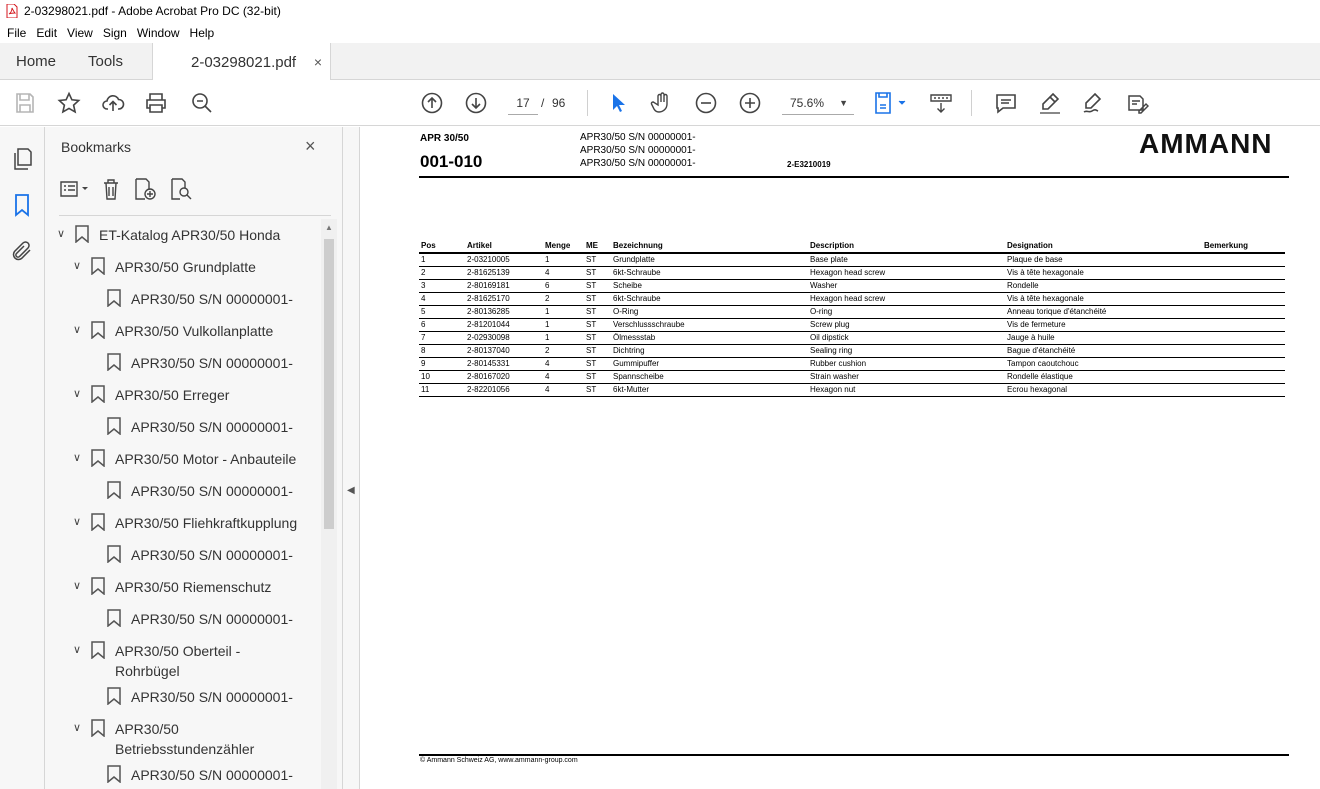  I want to click on select-cursor-icon, so click(618, 103).